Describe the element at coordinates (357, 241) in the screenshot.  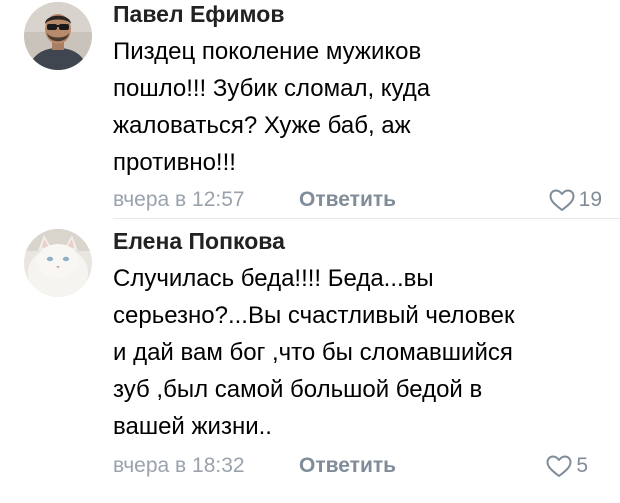
I see `comment-author: Елена Попкова` at that location.